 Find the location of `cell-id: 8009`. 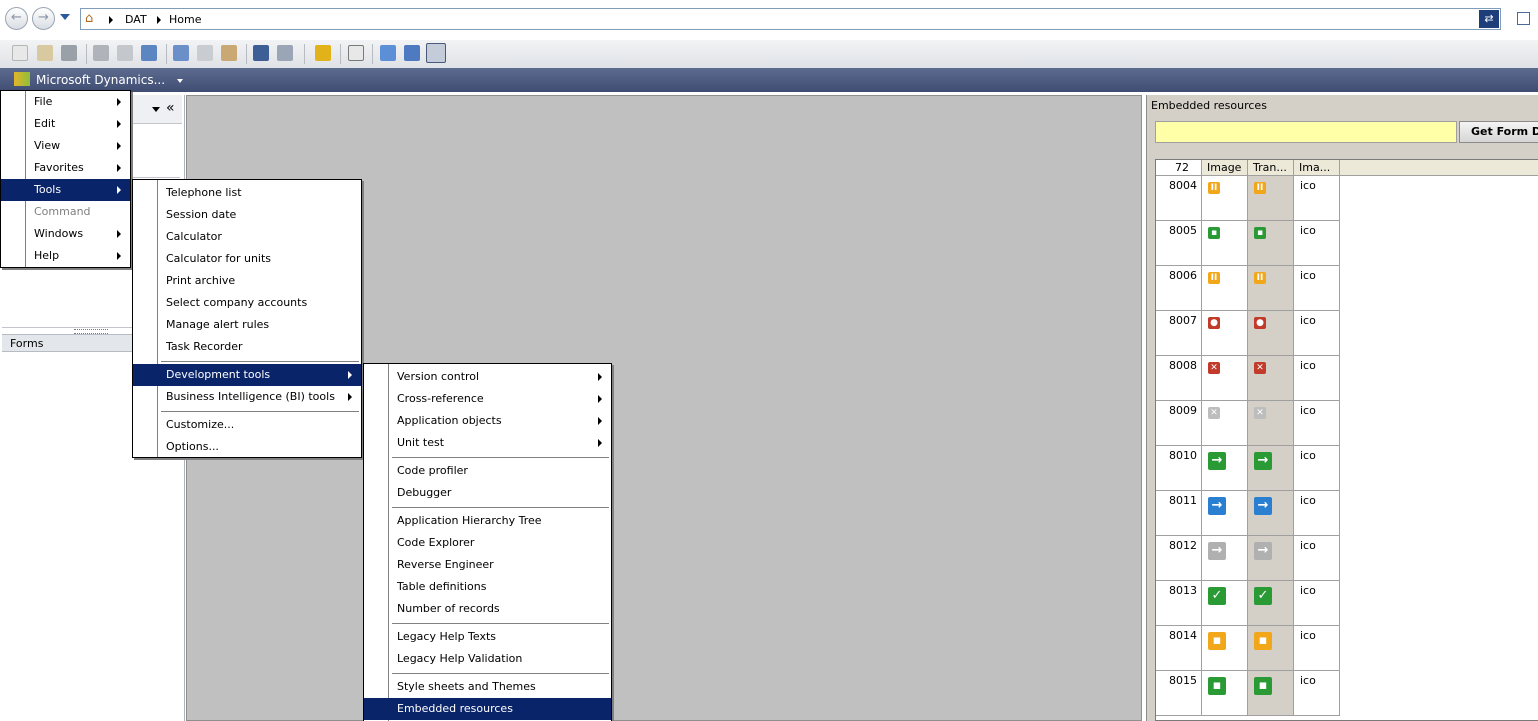

cell-id: 8009 is located at coordinates (1179, 423).